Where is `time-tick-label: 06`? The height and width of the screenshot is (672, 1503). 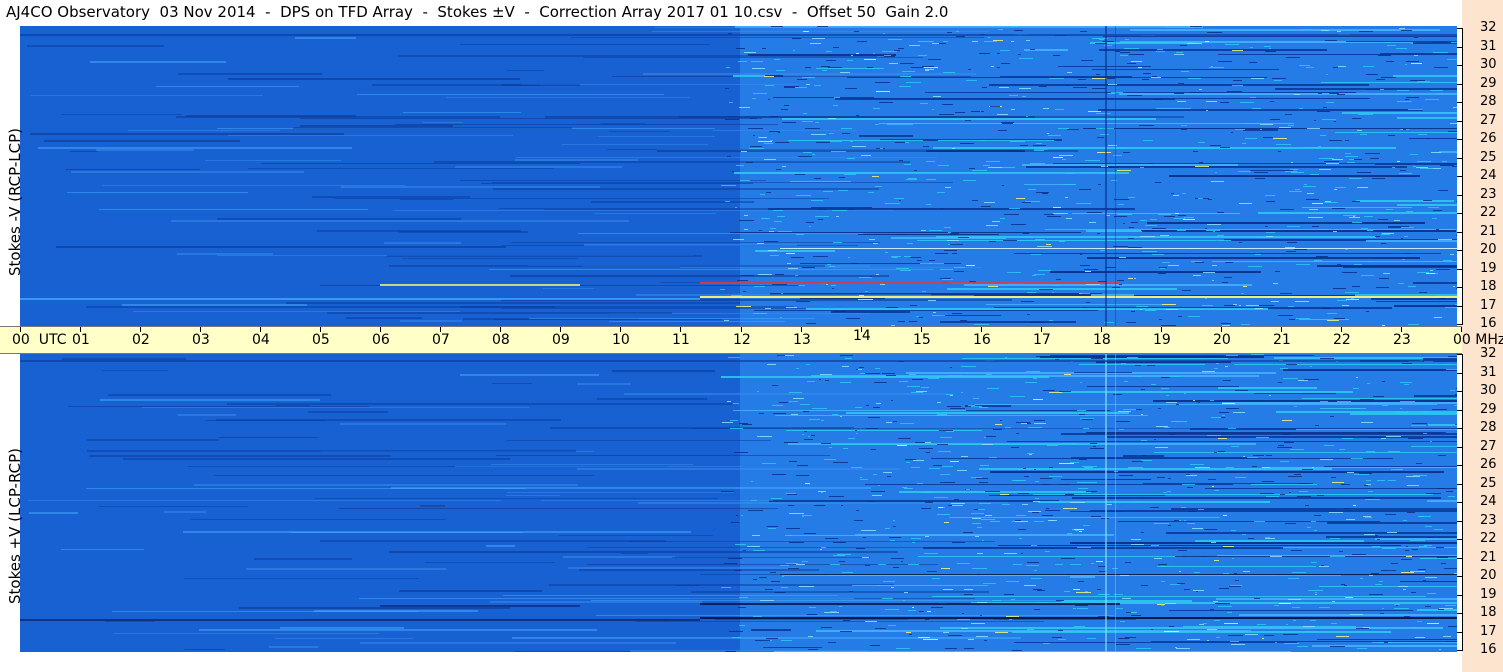
time-tick-label: 06 is located at coordinates (381, 340).